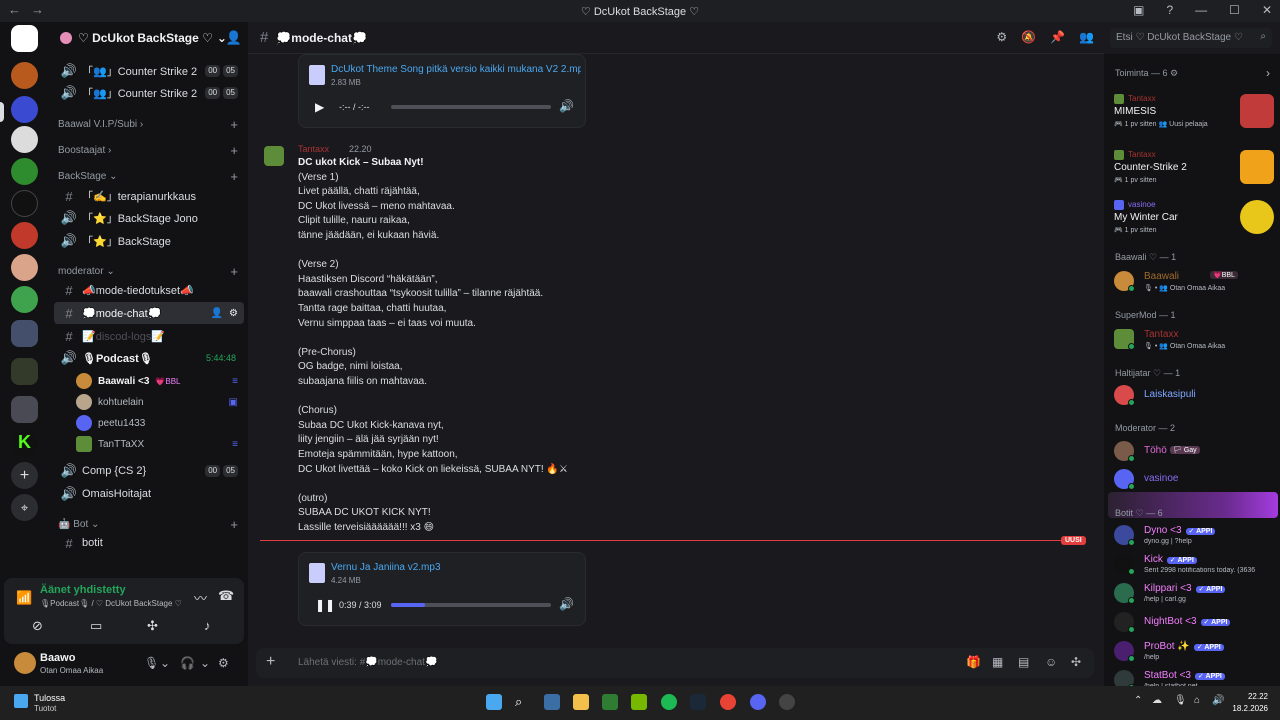  What do you see at coordinates (1258, 696) in the screenshot?
I see `clock-time: 22.22` at bounding box center [1258, 696].